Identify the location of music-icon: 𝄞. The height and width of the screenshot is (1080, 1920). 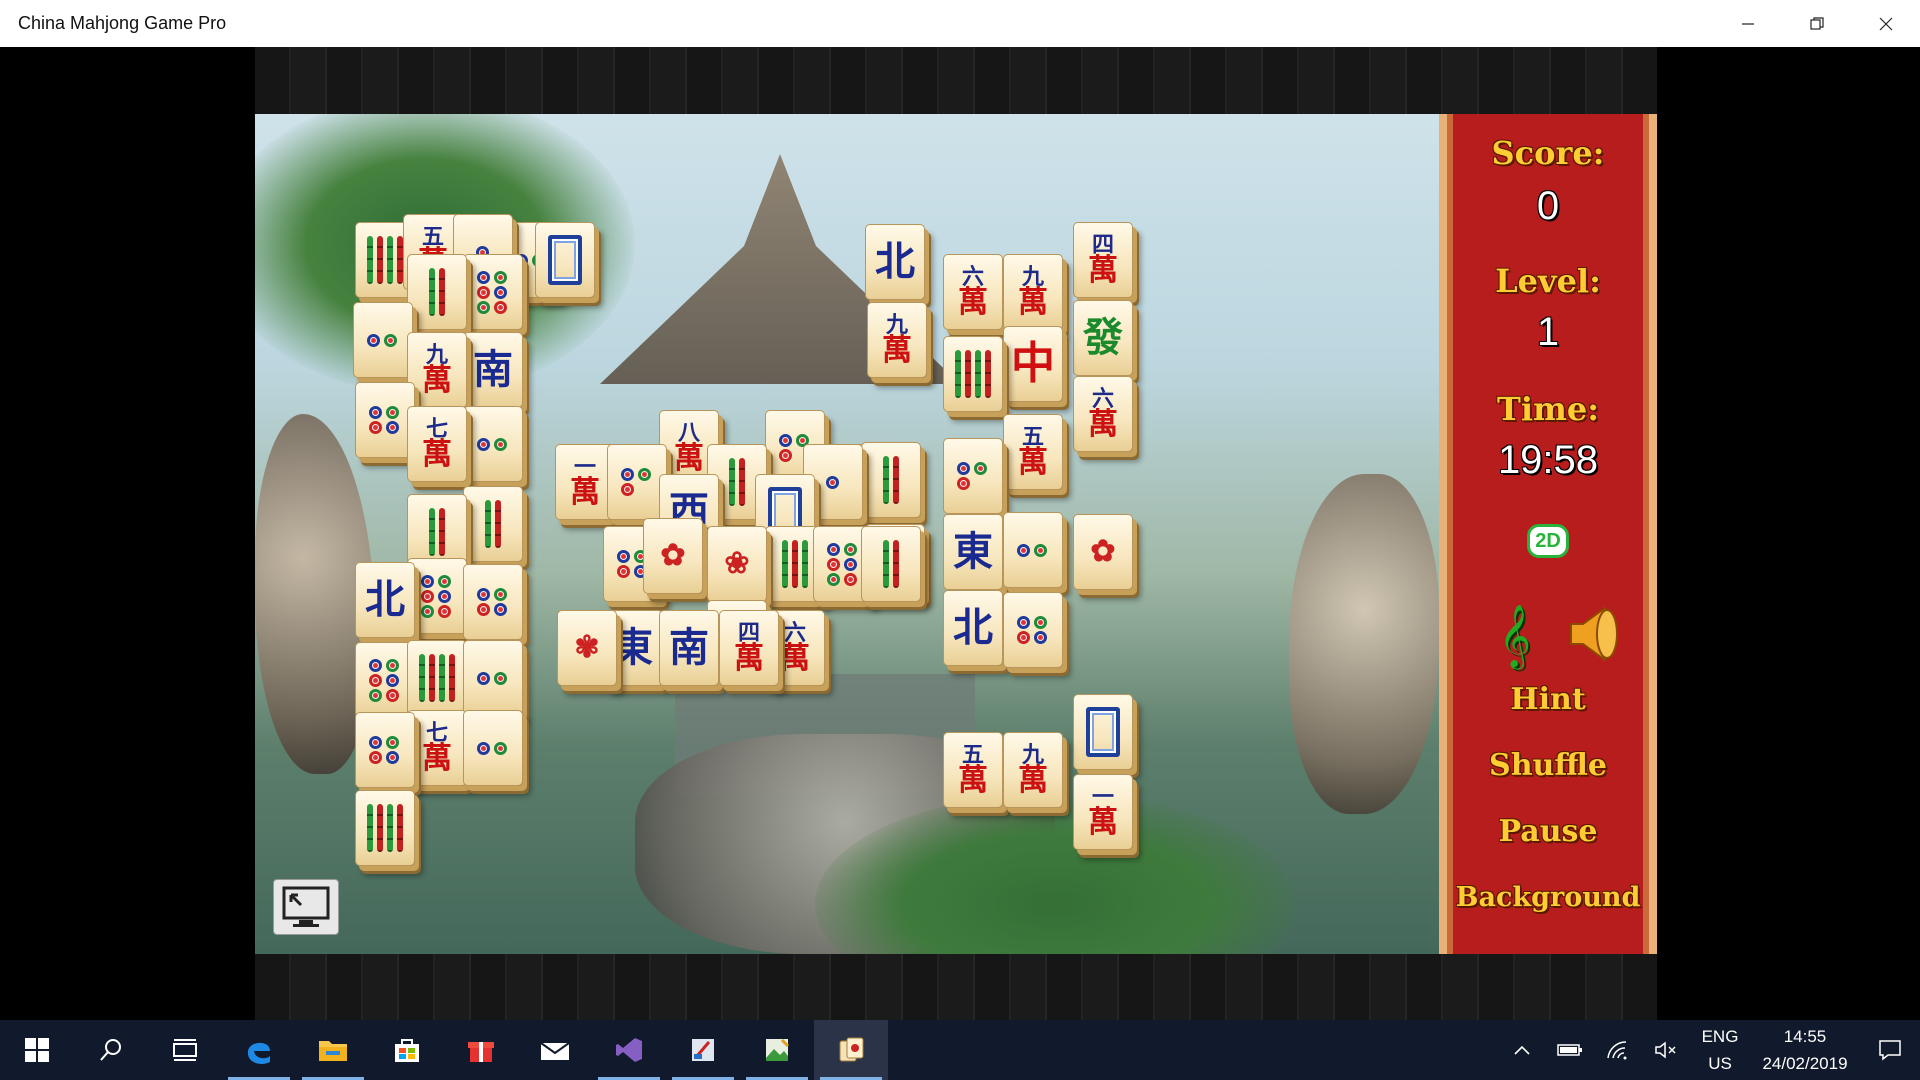
(1515, 636).